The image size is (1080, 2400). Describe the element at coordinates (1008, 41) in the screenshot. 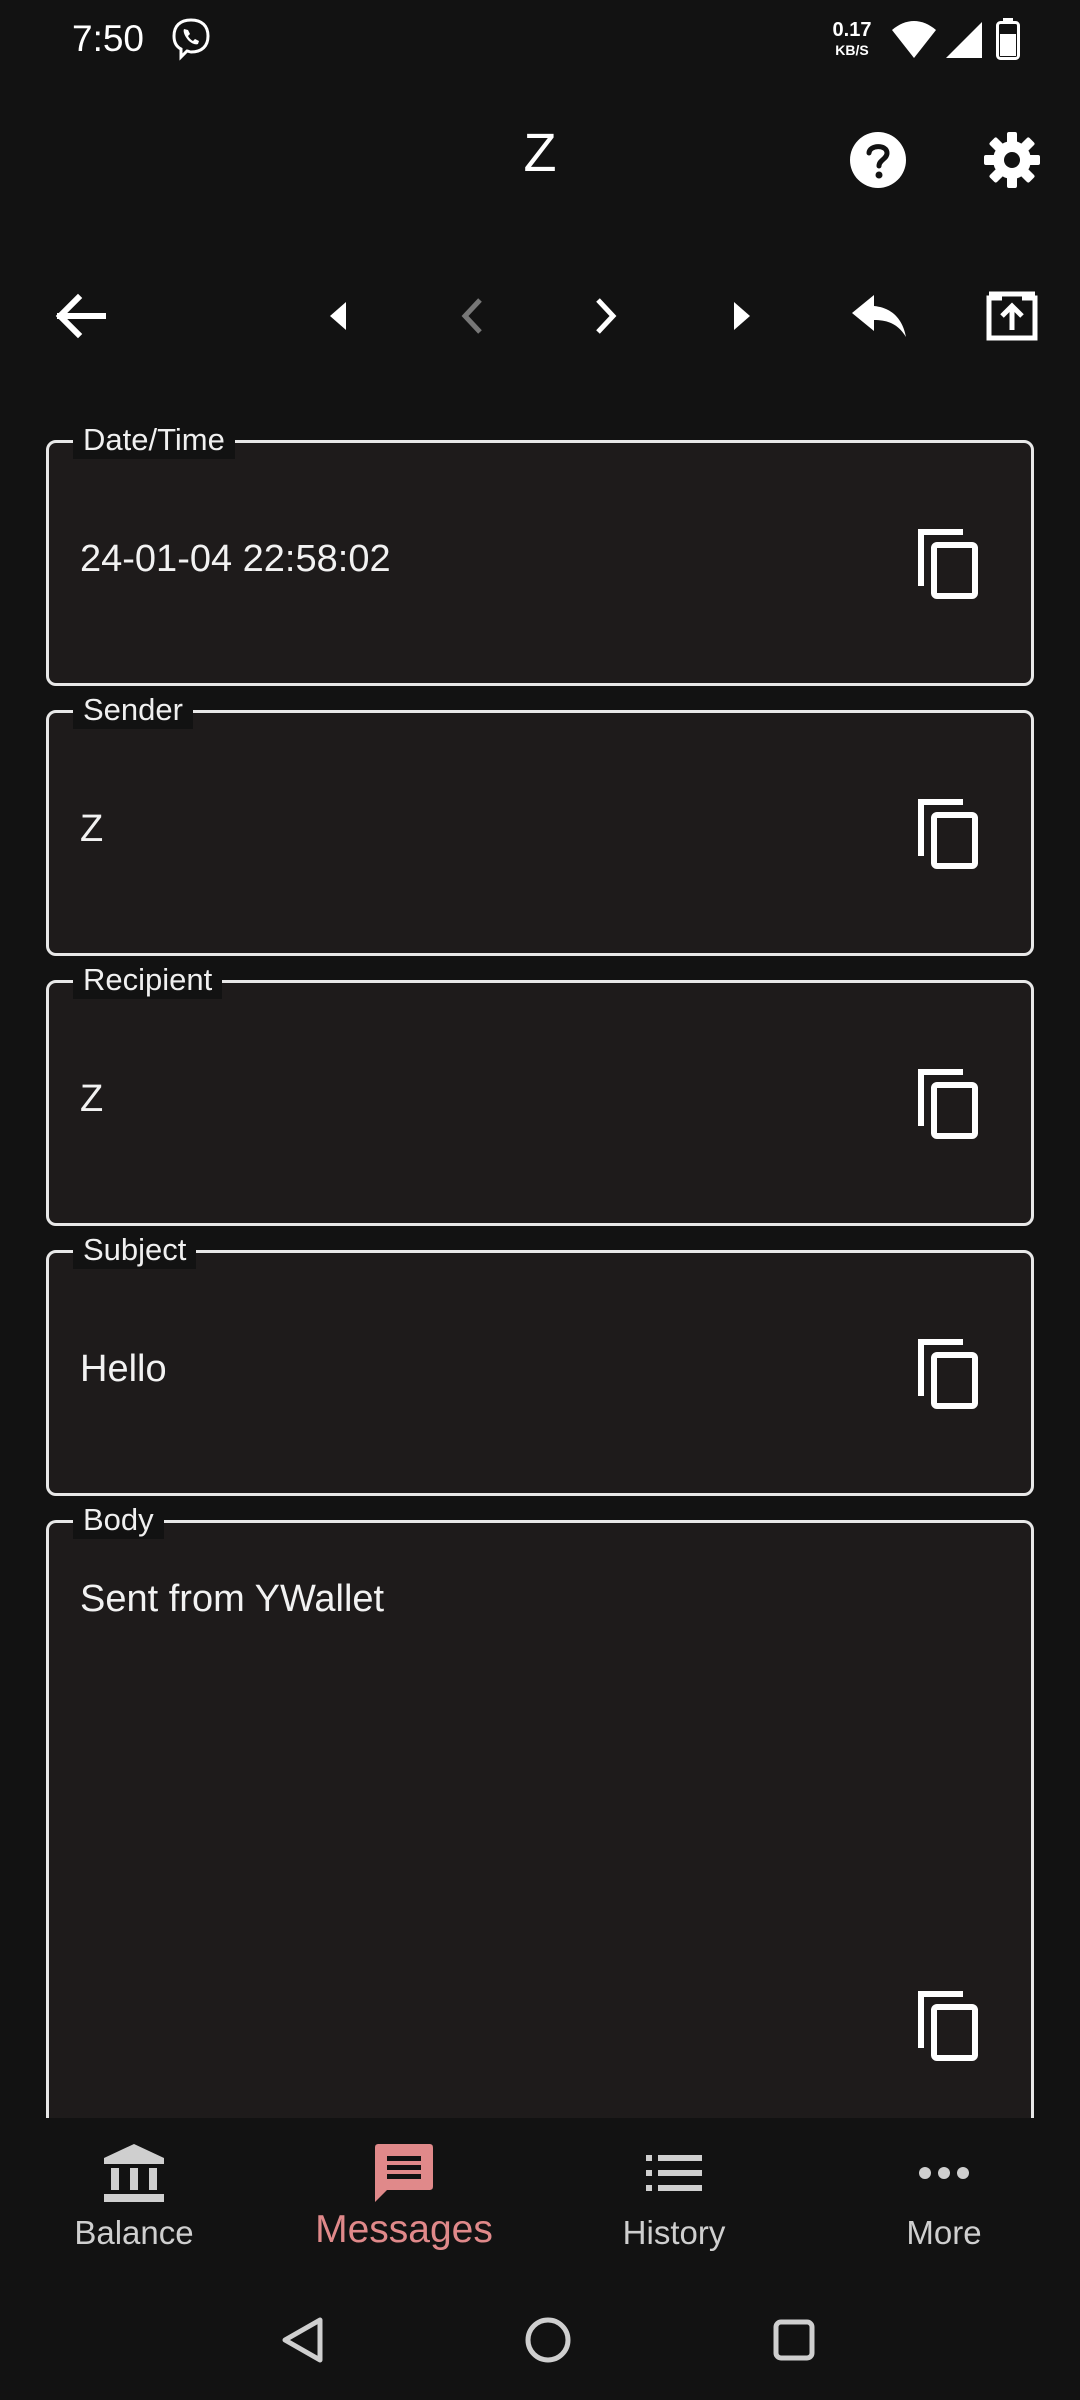

I see `battery-icon` at that location.